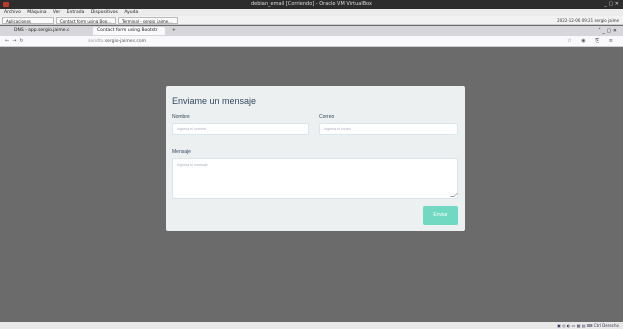 The height and width of the screenshot is (329, 623). Describe the element at coordinates (315, 178) in the screenshot. I see `message-textarea: Ingresa tu mensaje` at that location.